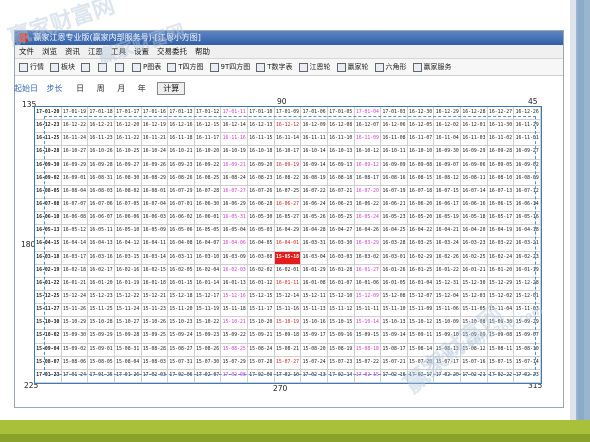  Describe the element at coordinates (368, 206) in the screenshot. I see `grid-cell: 16-06-22` at that location.